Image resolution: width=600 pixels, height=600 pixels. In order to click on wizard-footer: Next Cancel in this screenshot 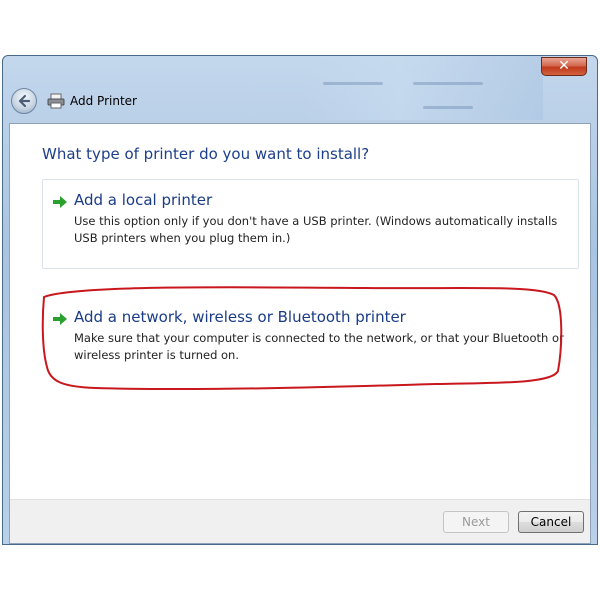, I will do `click(300, 521)`.